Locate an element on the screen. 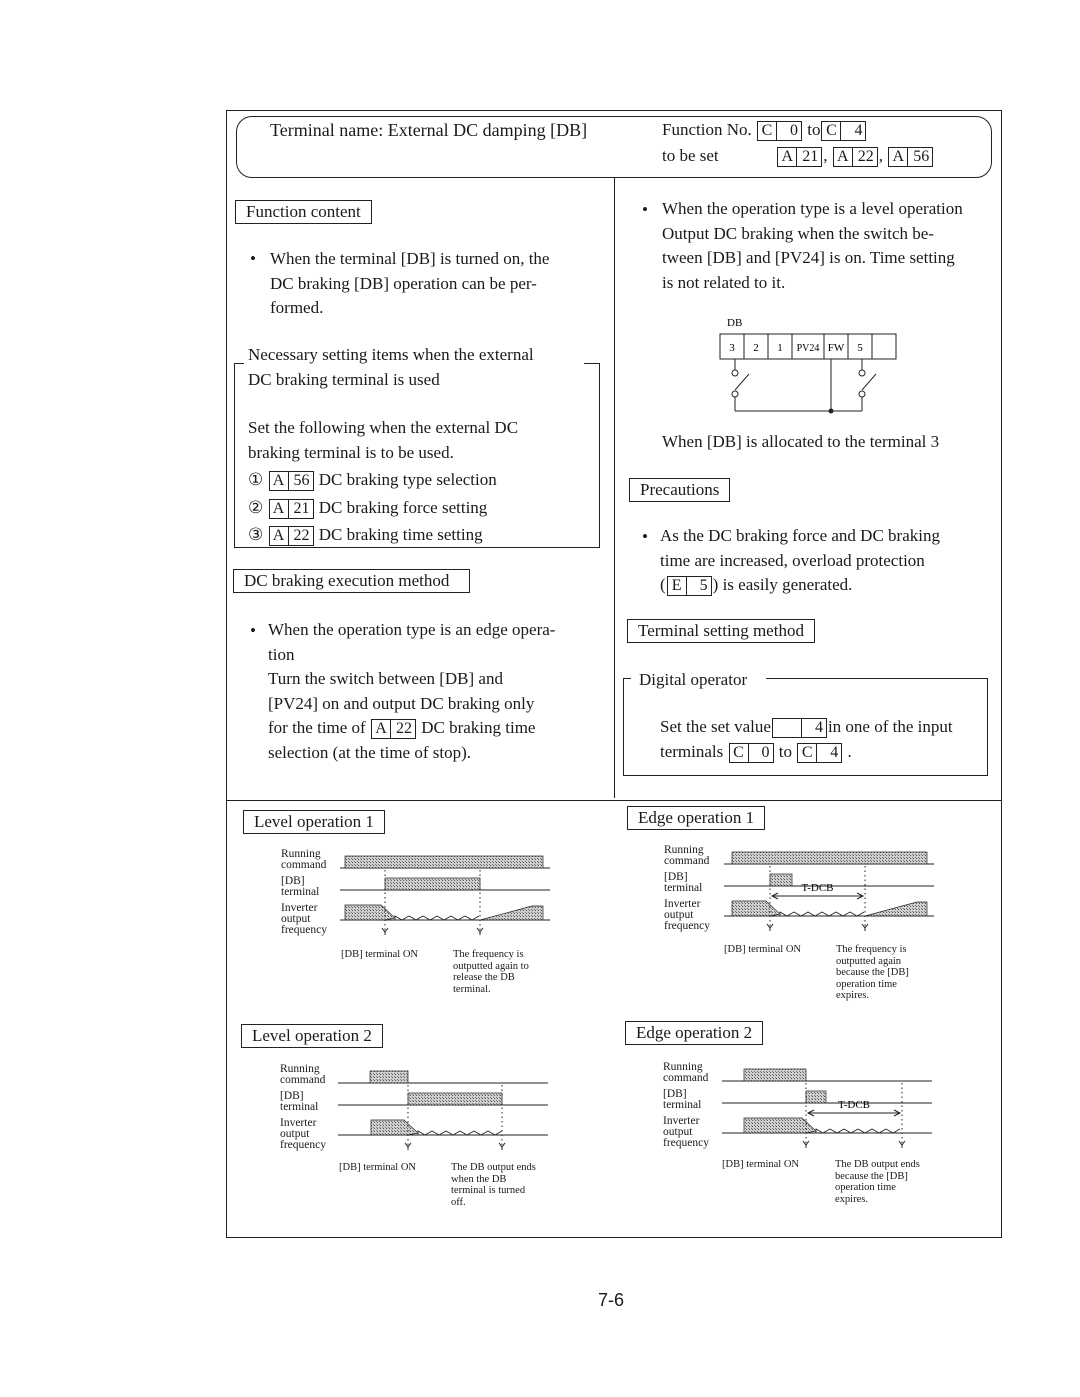  function-no-label: Function No. is located at coordinates (707, 129).